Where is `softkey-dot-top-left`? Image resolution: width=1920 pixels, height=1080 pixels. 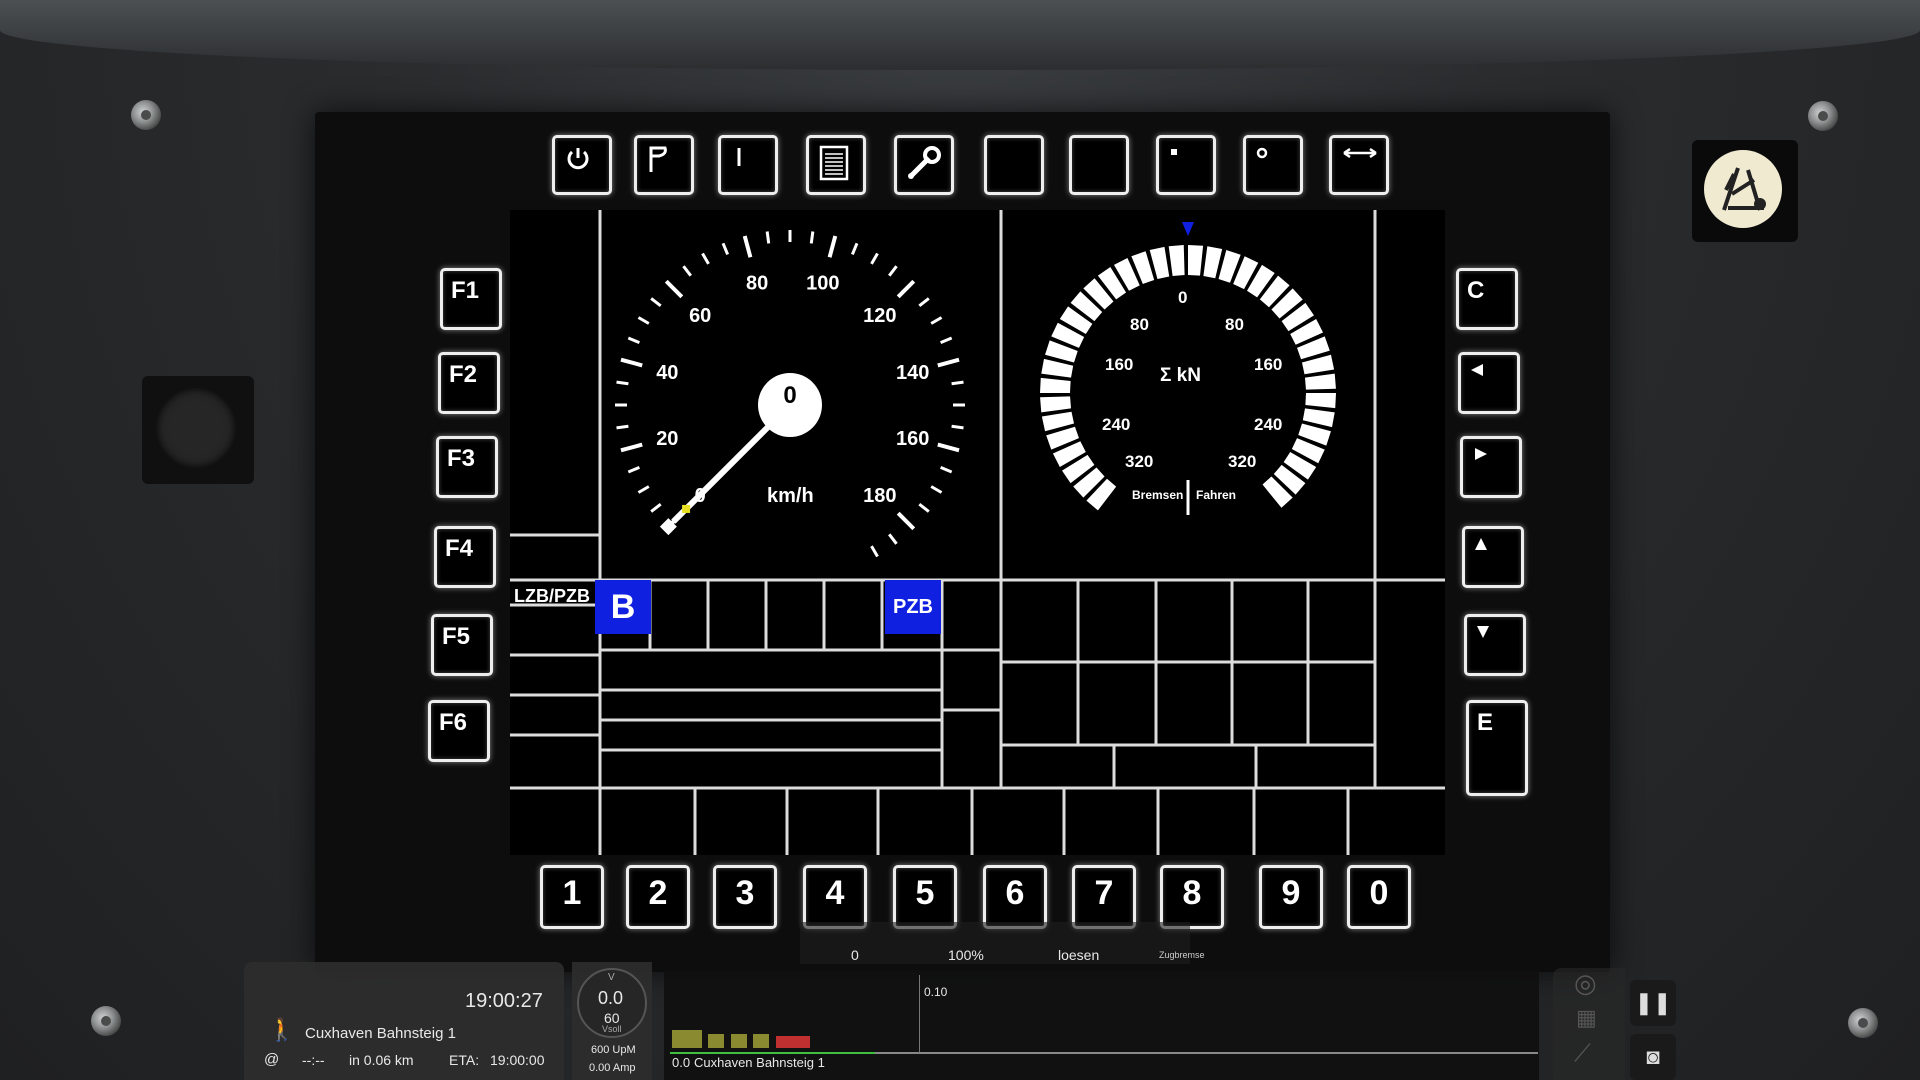
softkey-dot-top-left is located at coordinates (1186, 165).